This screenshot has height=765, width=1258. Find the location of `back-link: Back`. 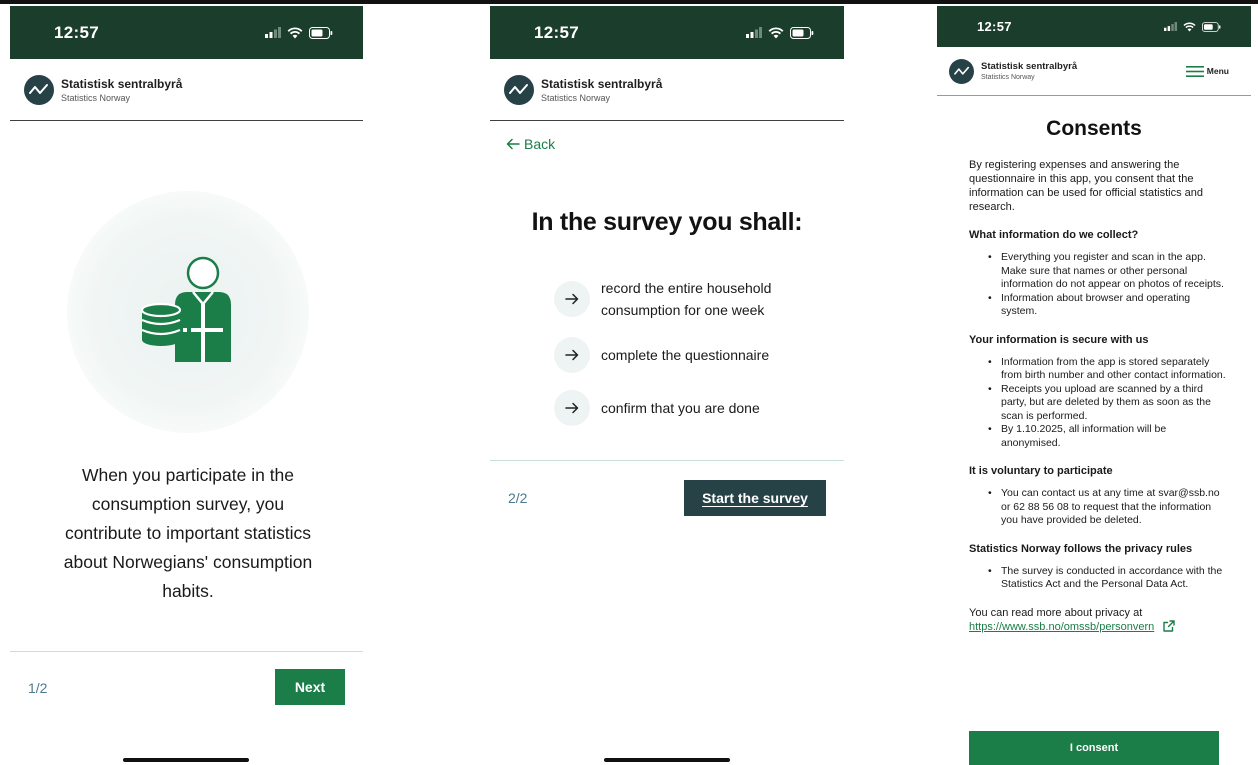

back-link: Back is located at coordinates (530, 144).